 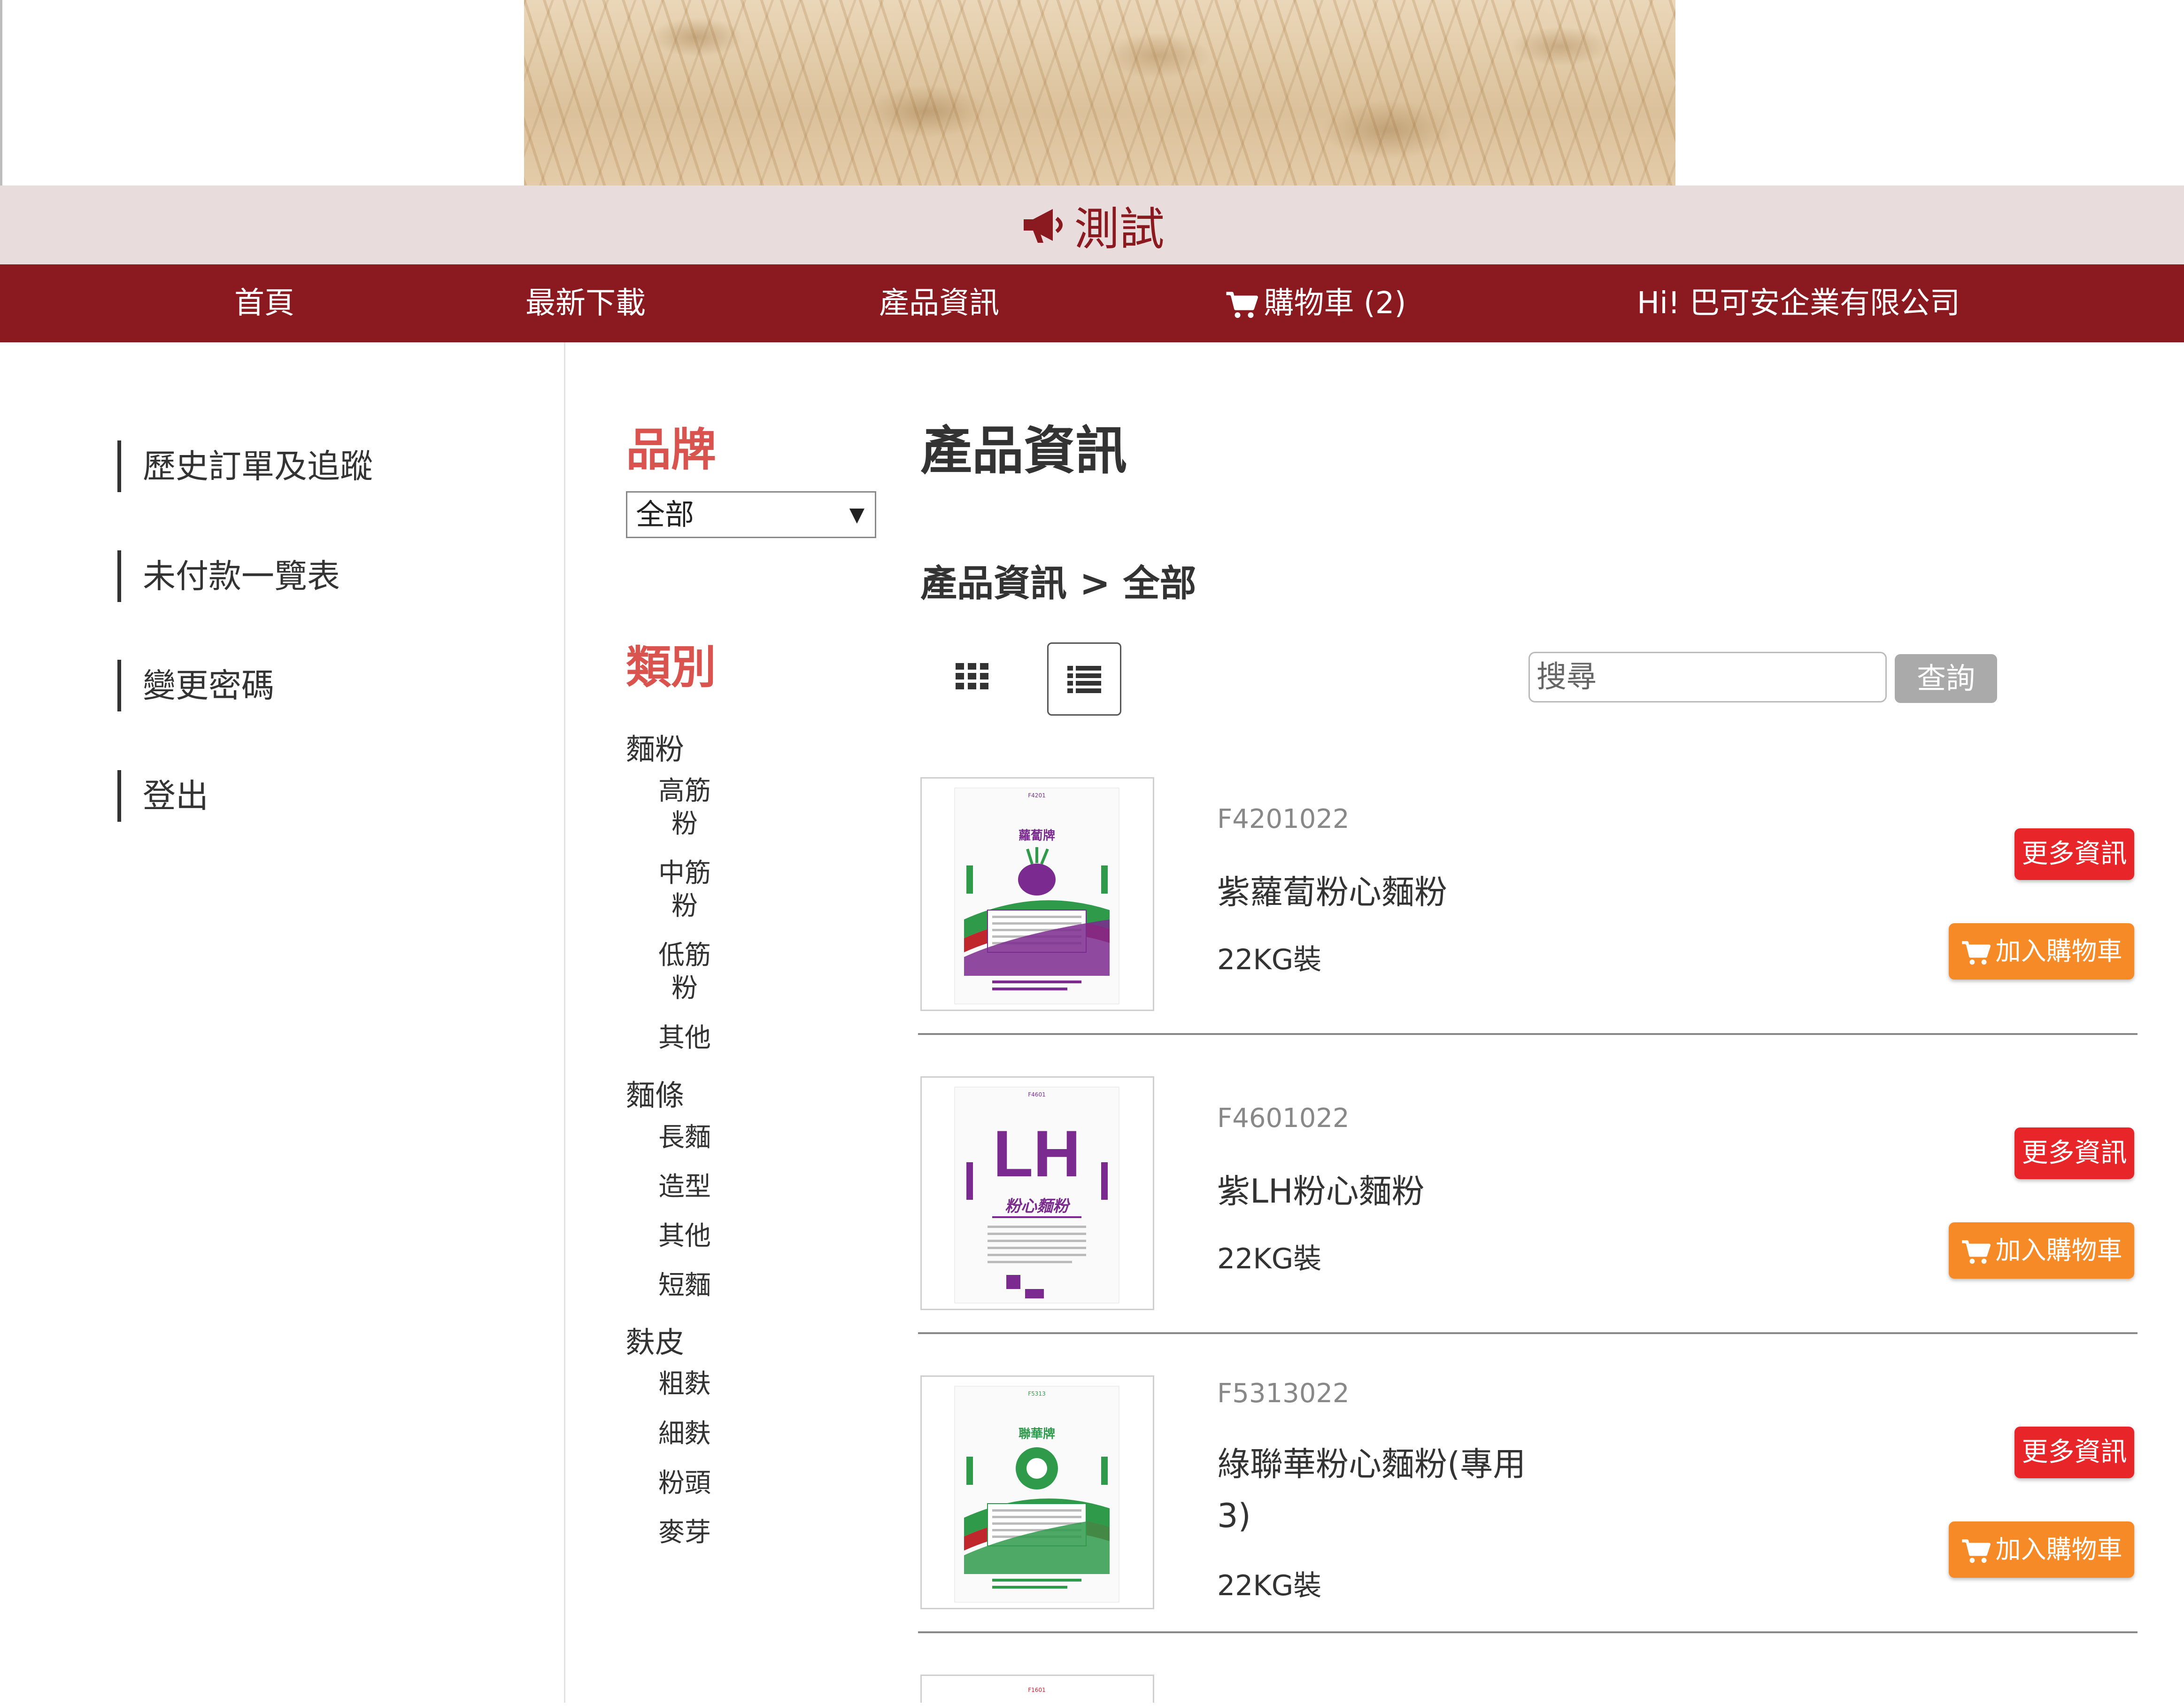 What do you see at coordinates (1036, 1195) in the screenshot?
I see `flour-bag-illustration: F4601 LH 粉心麵粉` at bounding box center [1036, 1195].